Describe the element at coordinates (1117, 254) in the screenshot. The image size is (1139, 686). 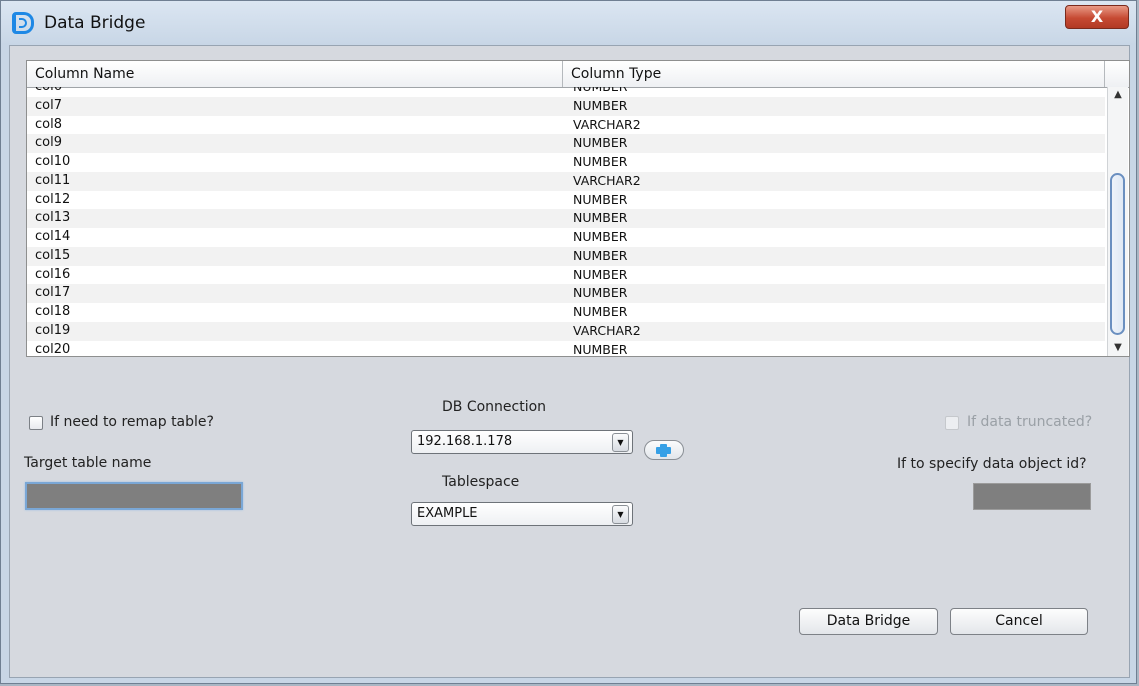
I see `scrollbar-thumb` at that location.